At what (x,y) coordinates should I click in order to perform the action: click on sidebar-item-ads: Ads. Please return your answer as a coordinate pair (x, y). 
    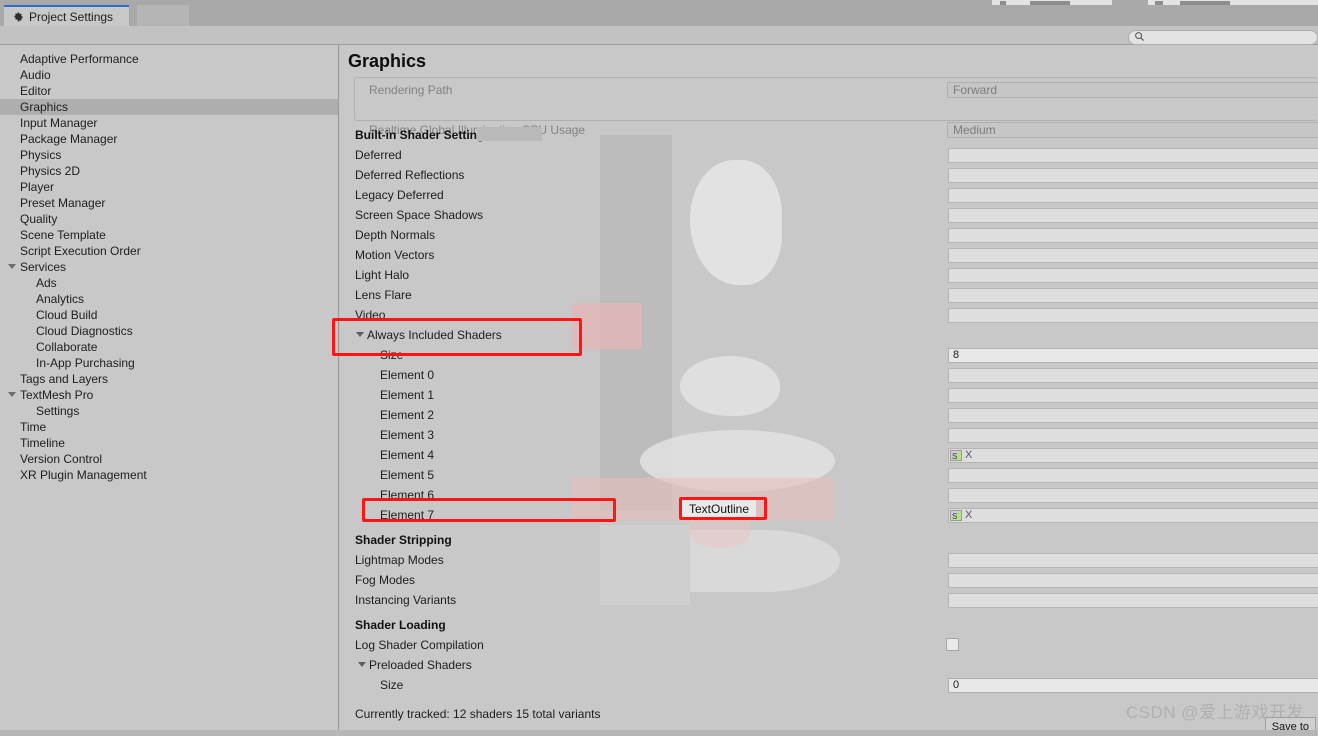
    Looking at the image, I should click on (169, 283).